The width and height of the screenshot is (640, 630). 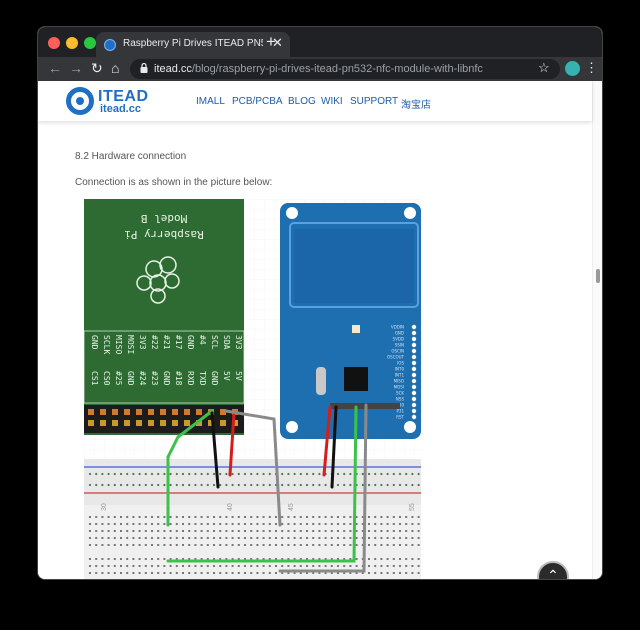 I want to click on pi-pin-label: 3V3, so click(x=142, y=342).